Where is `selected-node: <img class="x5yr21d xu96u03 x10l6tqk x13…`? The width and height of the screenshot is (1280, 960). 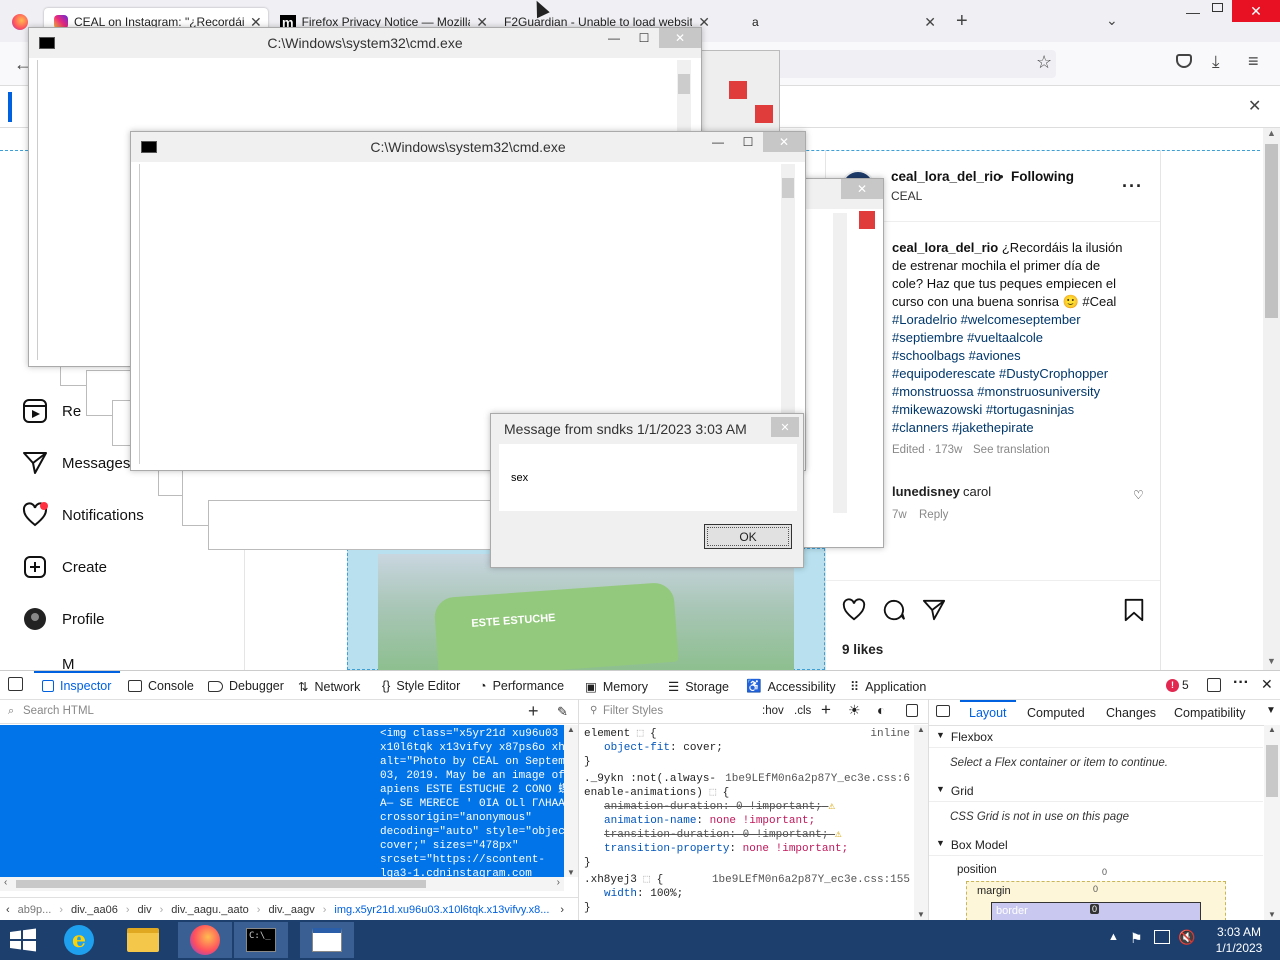
selected-node: <img class="x5yr21d xu96u03 x10l6tqk x13… is located at coordinates (282, 802).